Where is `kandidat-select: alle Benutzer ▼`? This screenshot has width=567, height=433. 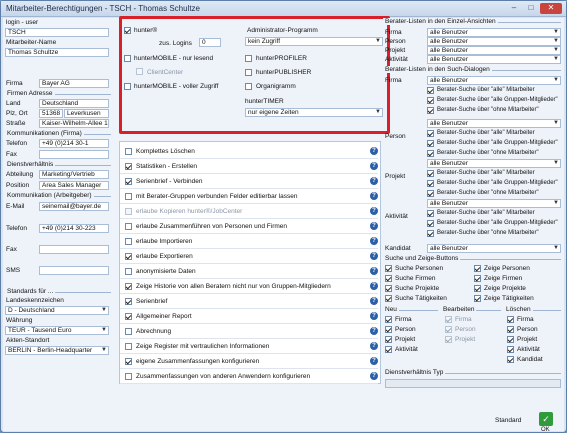
kandidat-select: alle Benutzer ▼ is located at coordinates (494, 248).